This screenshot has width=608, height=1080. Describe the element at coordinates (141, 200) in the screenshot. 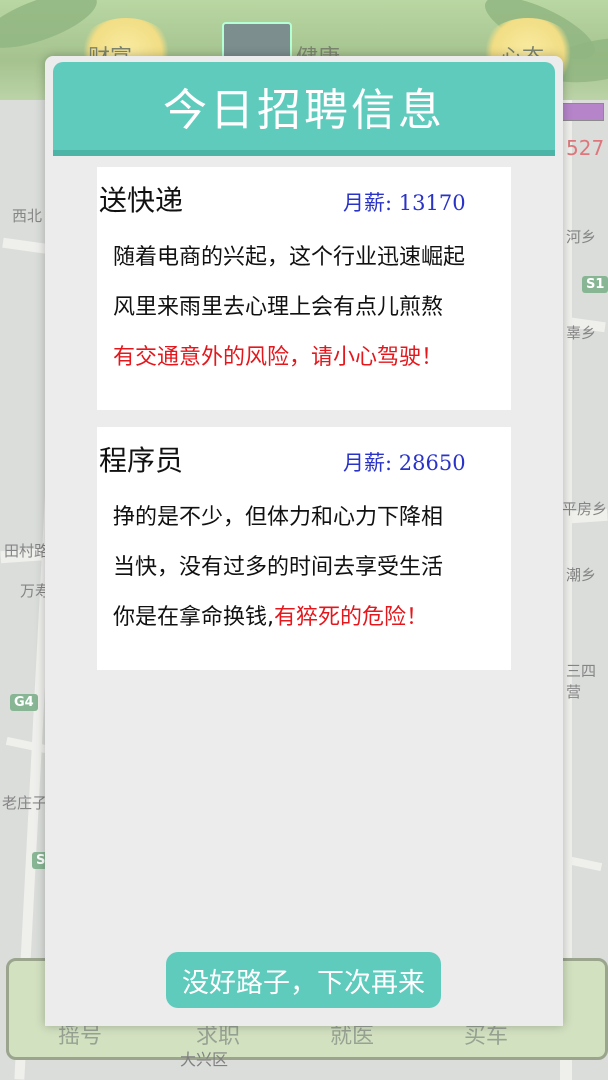

I see `job-title: 送快递` at that location.